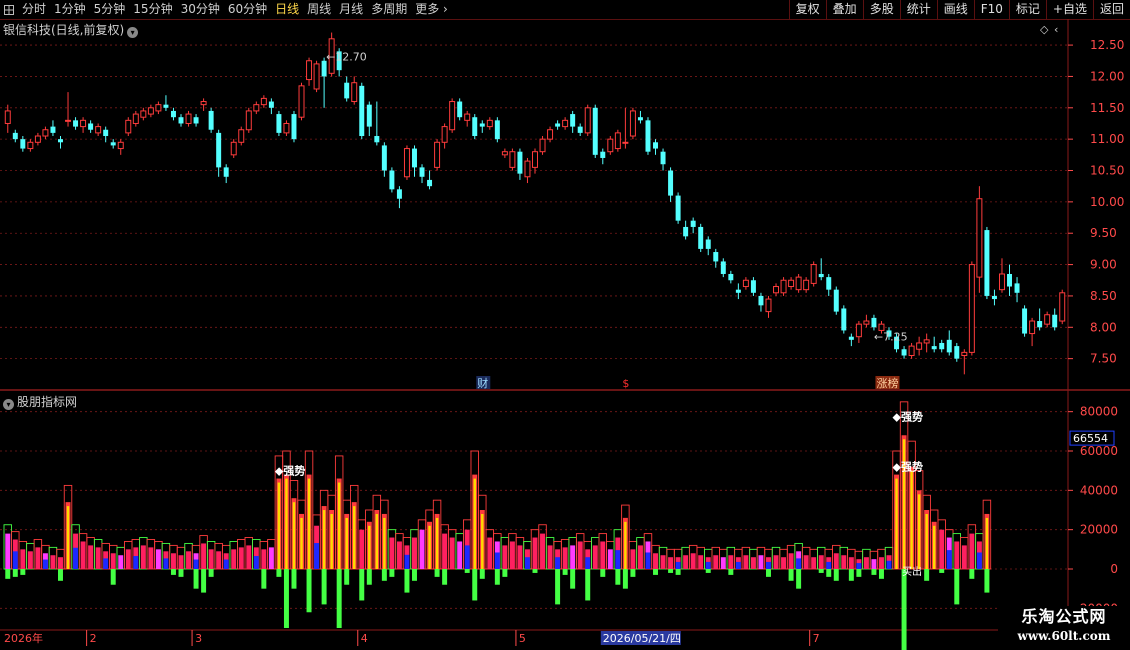 This screenshot has width=1130, height=650. I want to click on tab-multi-period: 多周期, so click(389, 9).